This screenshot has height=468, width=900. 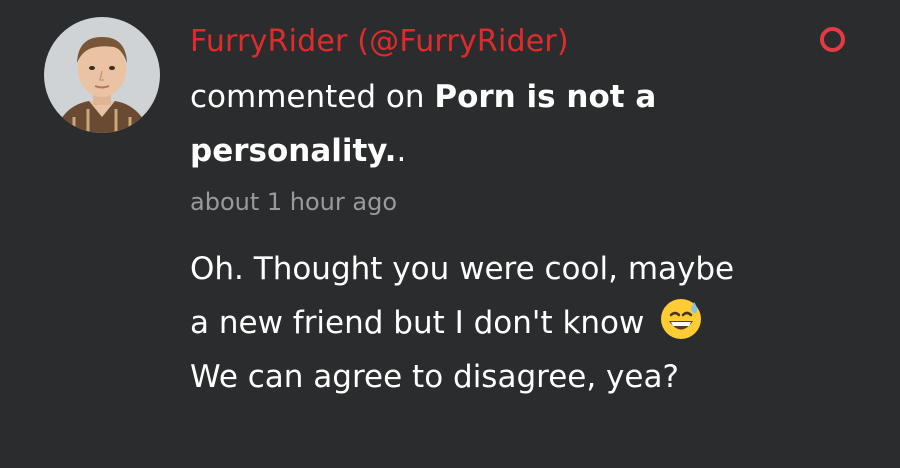 I want to click on comment-part-2: We can agree to disagree, yea?, so click(x=434, y=377).